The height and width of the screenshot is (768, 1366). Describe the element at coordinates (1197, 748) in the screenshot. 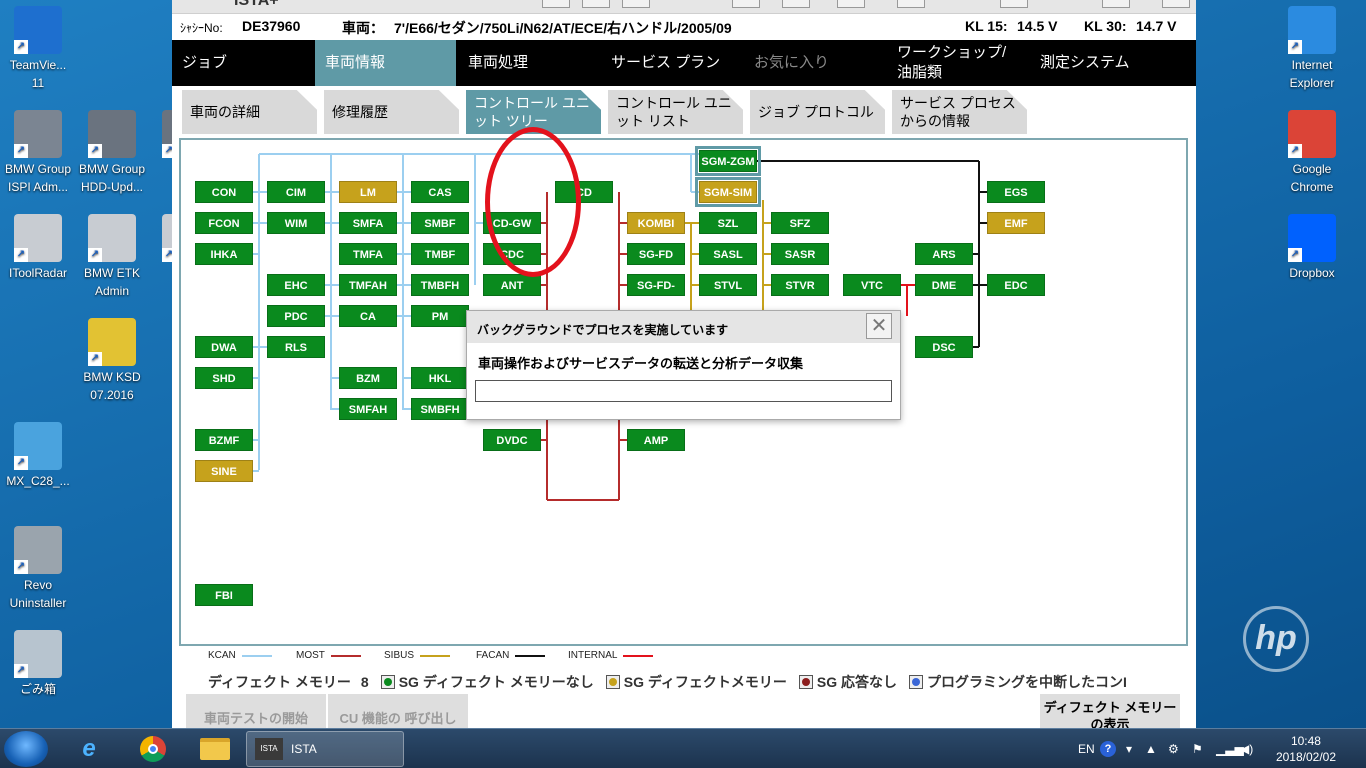

I see `tray-flag-icon: ⚑` at that location.